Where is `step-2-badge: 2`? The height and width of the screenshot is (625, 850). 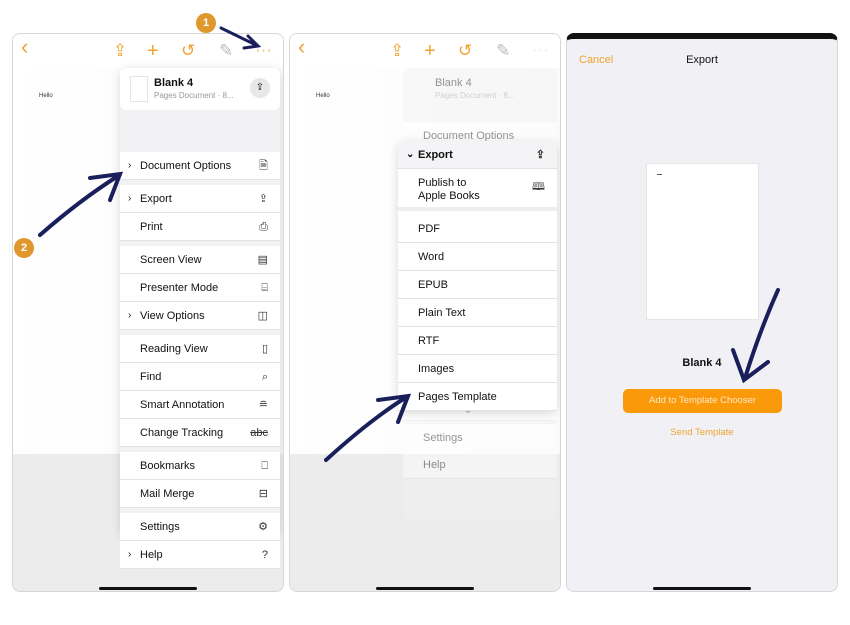 step-2-badge: 2 is located at coordinates (24, 248).